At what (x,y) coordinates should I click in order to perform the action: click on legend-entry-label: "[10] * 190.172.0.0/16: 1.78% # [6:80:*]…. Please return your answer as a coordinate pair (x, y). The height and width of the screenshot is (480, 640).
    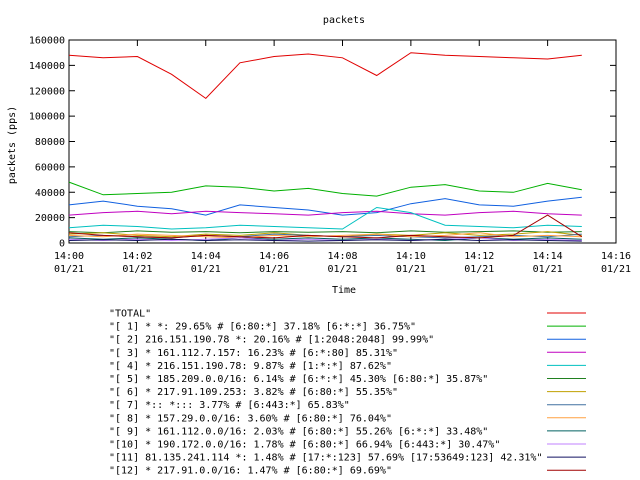
    Looking at the image, I should click on (304, 445).